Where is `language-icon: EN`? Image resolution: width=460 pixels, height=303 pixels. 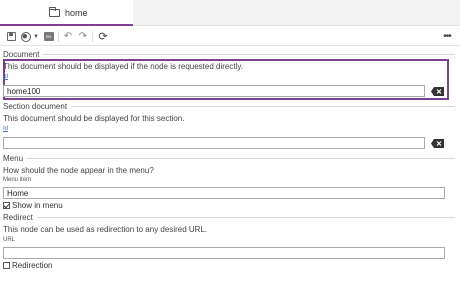 language-icon: EN is located at coordinates (48, 36).